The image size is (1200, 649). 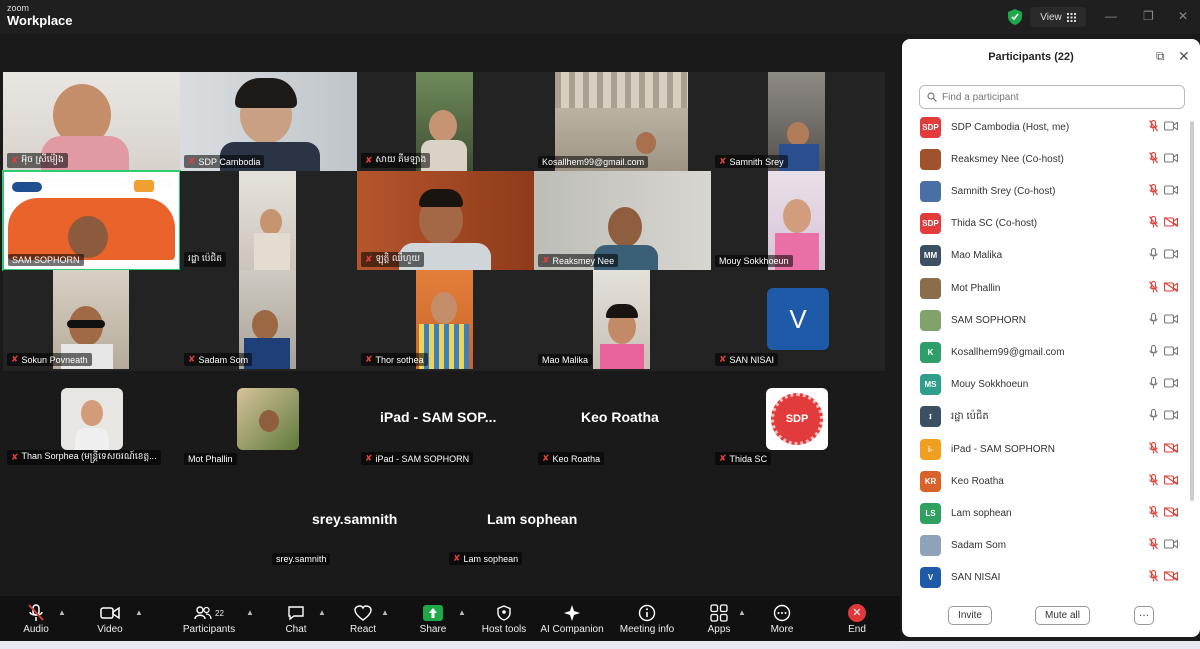 What do you see at coordinates (533, 519) in the screenshot?
I see `video-tile: Lam sophean ✘ Lam sophean` at bounding box center [533, 519].